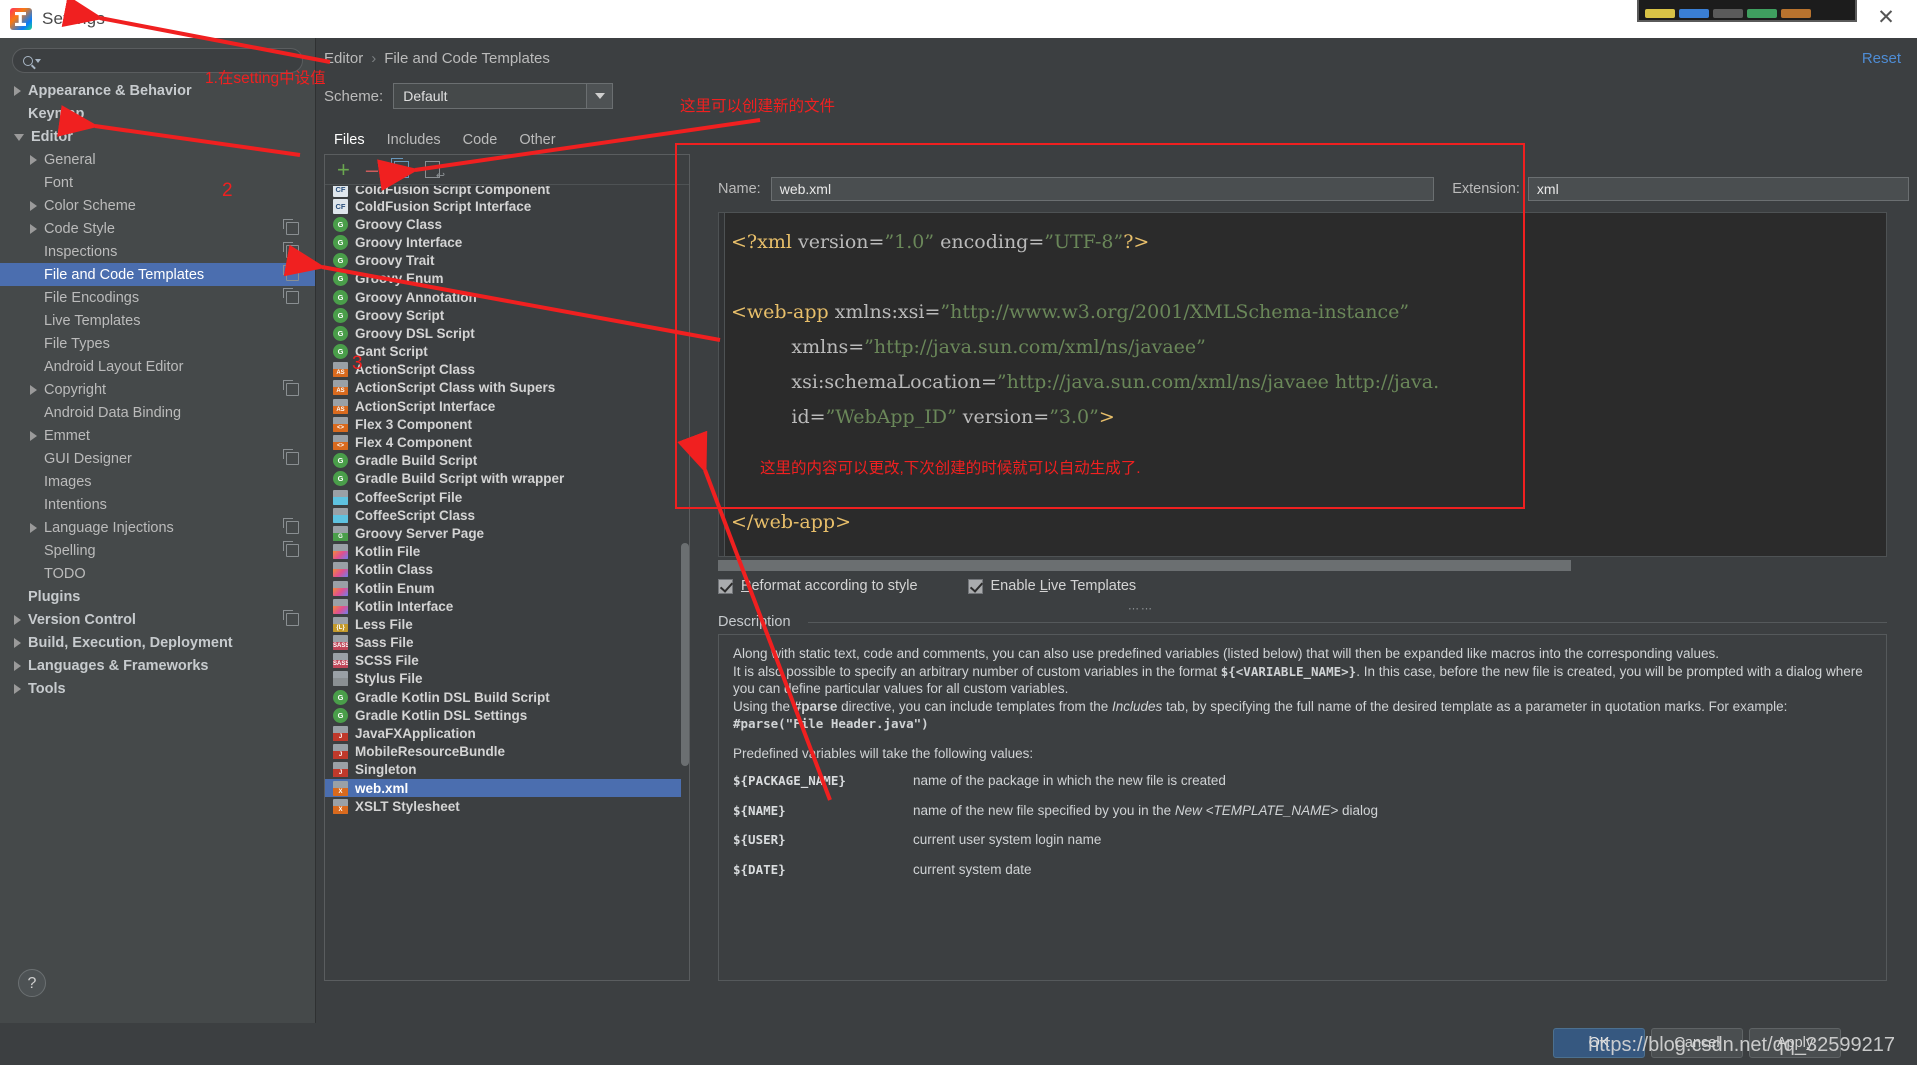 This screenshot has height=1065, width=1917. I want to click on template-list-item: G Groovy DSL Script, so click(503, 333).